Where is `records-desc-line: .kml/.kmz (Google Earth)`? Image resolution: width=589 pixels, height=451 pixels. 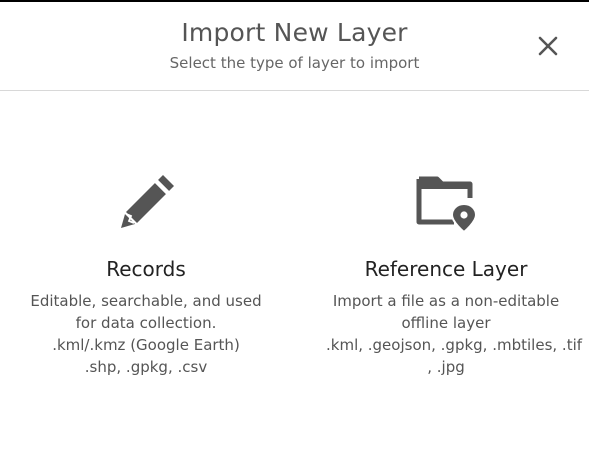
records-desc-line: .kml/.kmz (Google Earth) is located at coordinates (146, 345).